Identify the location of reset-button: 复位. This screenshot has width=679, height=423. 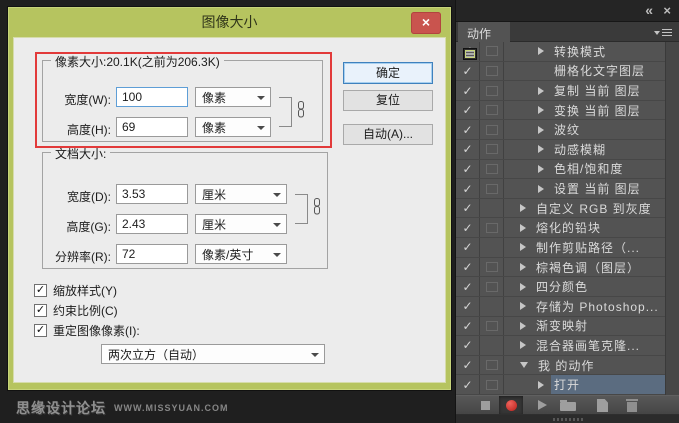
(388, 100).